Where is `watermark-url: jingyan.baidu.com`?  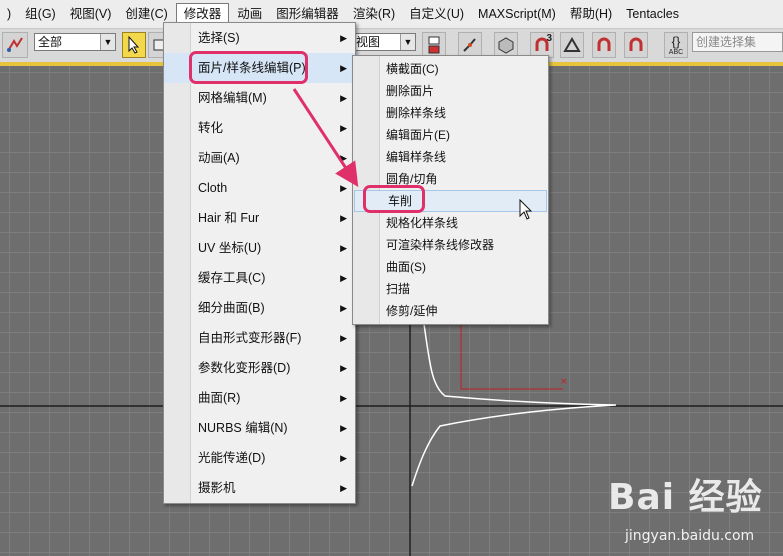
watermark-url: jingyan.baidu.com is located at coordinates (690, 536).